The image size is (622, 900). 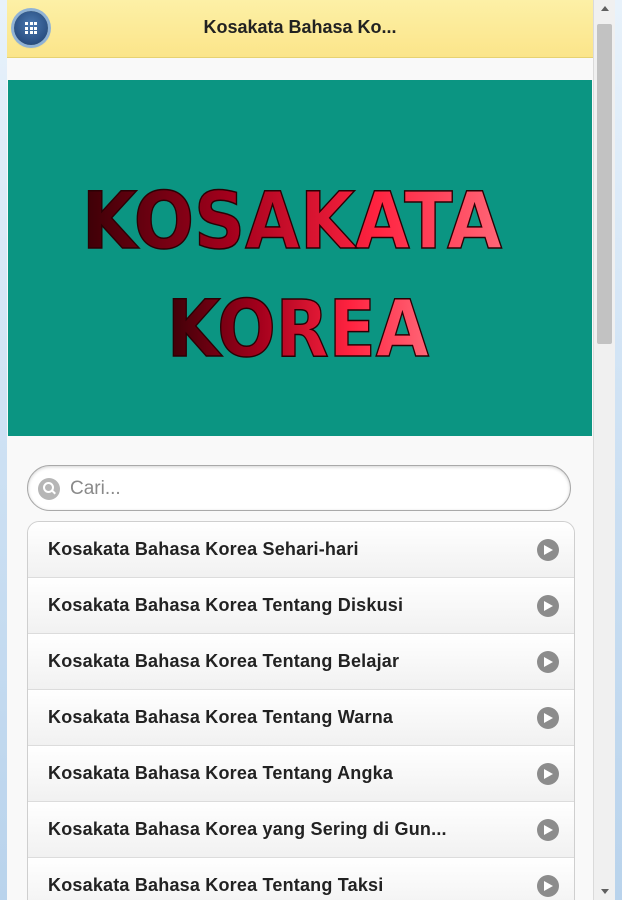 I want to click on menu-button, so click(x=31, y=28).